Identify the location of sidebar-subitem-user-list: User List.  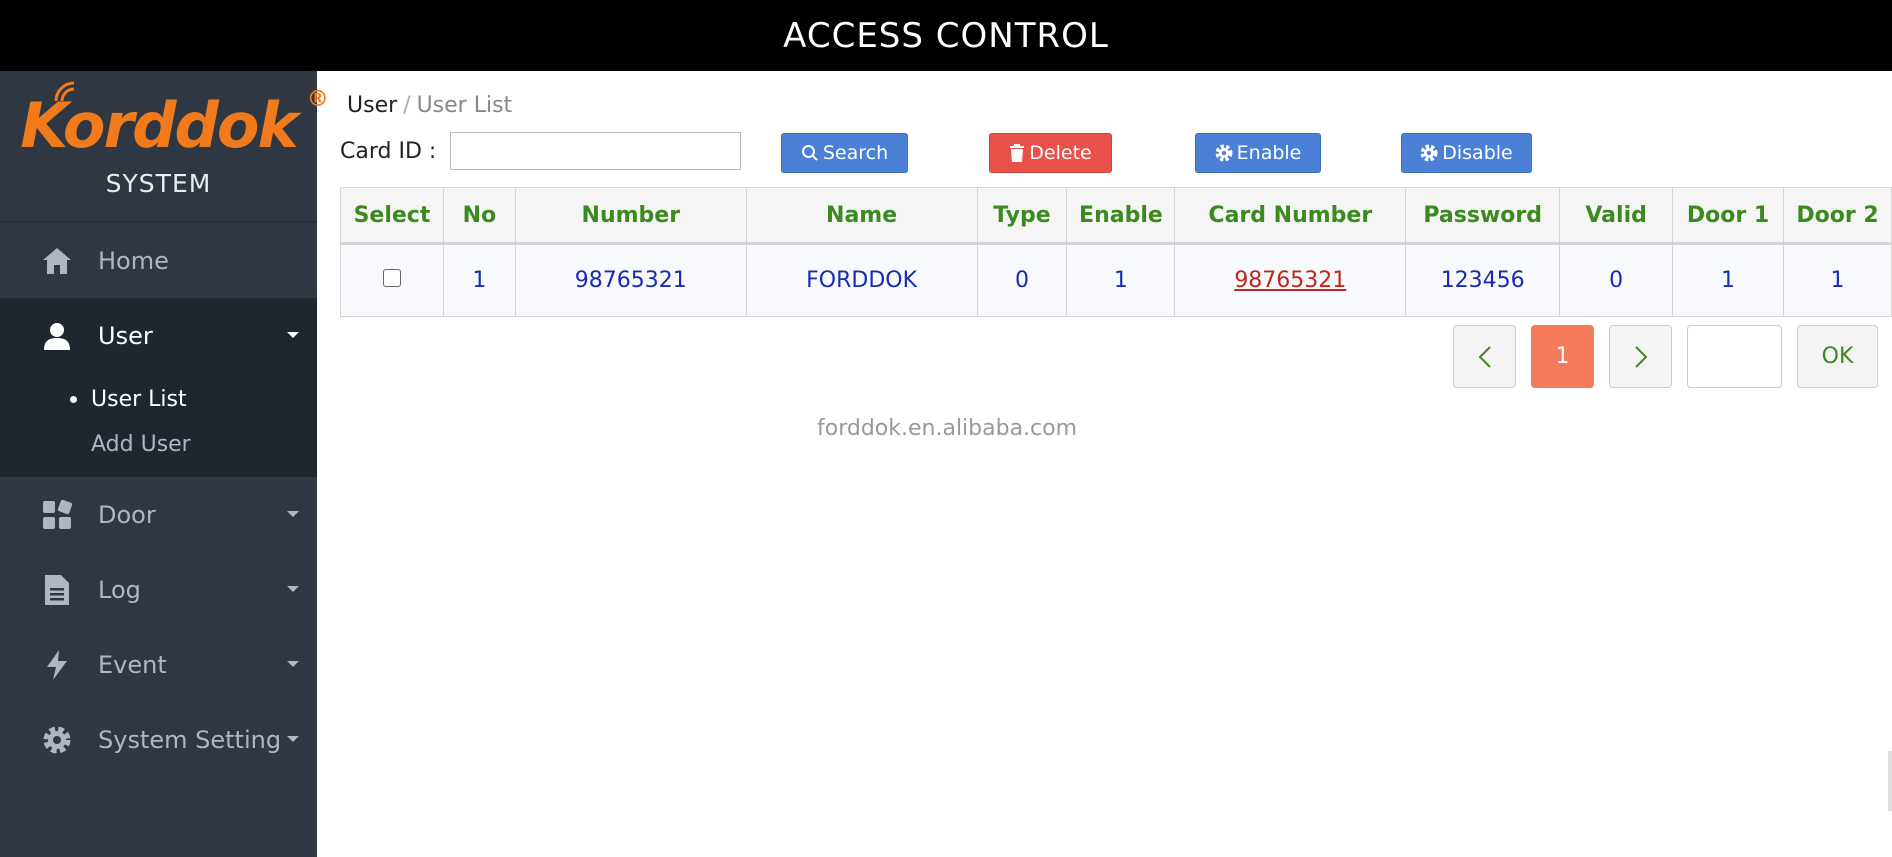
(158, 399).